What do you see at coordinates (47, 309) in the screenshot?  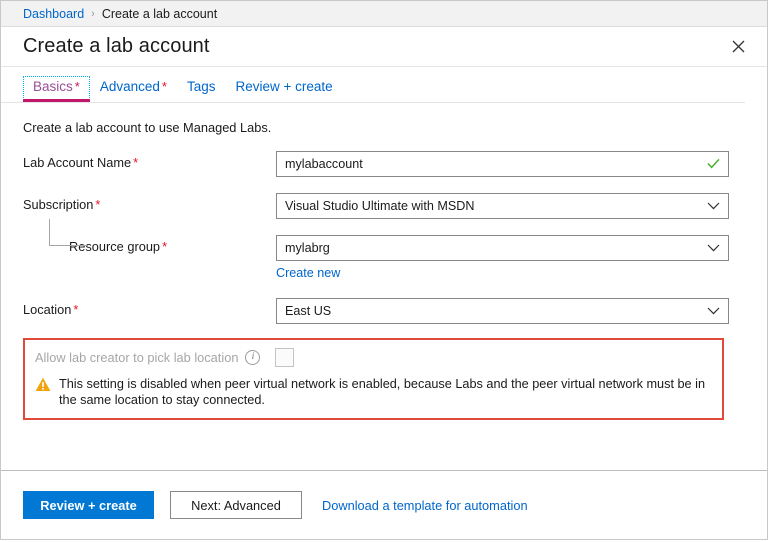 I see `location-label-text: Location` at bounding box center [47, 309].